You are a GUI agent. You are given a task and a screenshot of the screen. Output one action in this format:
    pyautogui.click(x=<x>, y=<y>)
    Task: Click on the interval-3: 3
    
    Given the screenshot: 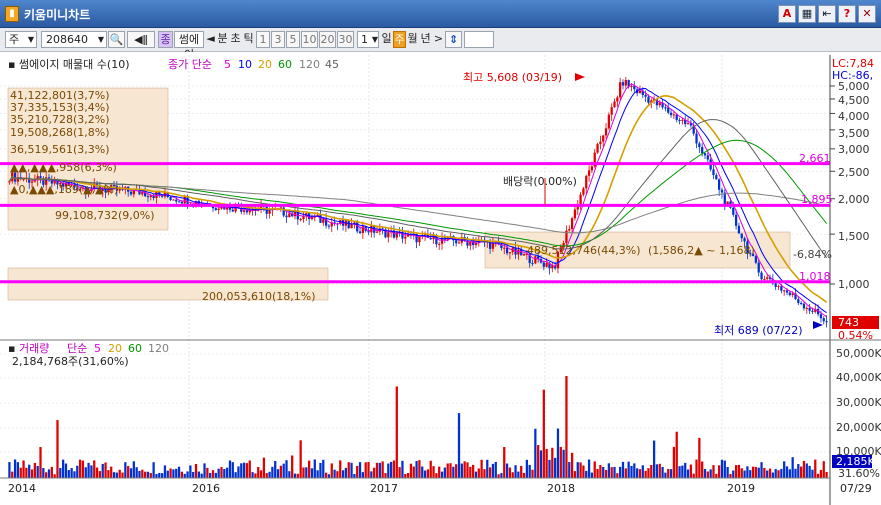 What is the action you would take?
    pyautogui.click(x=278, y=39)
    